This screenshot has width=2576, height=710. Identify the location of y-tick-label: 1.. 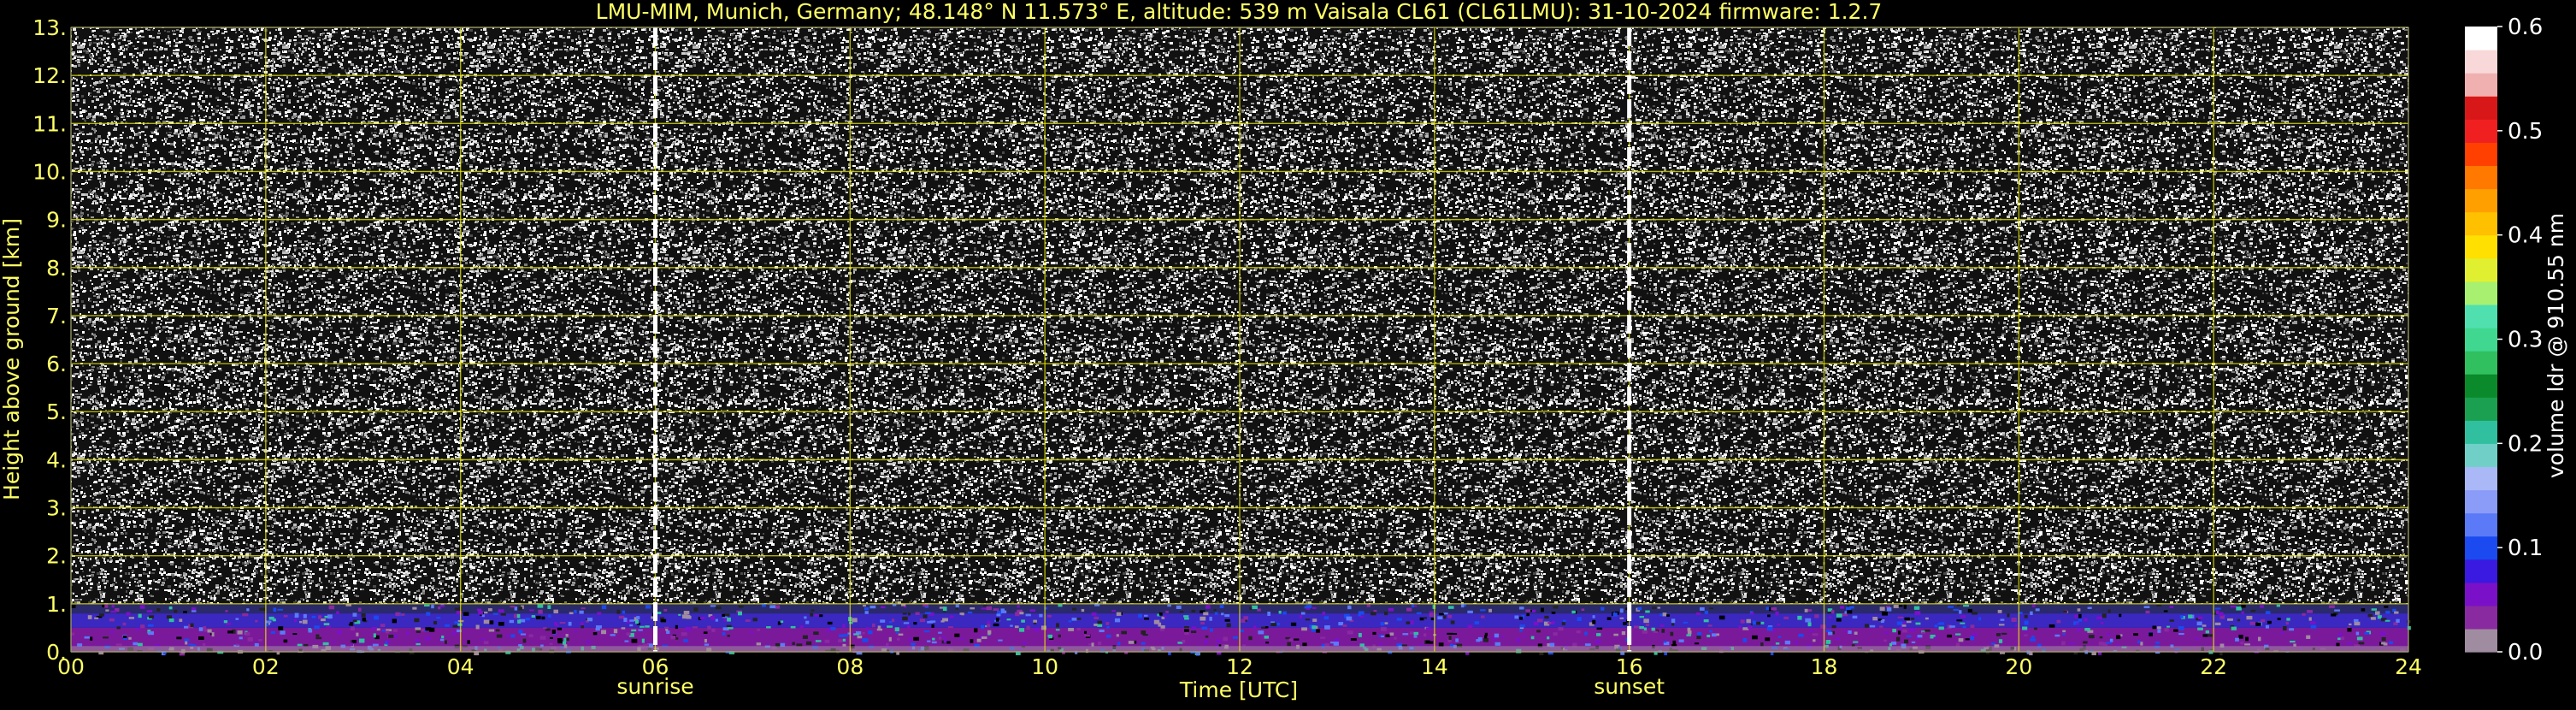
(56, 604).